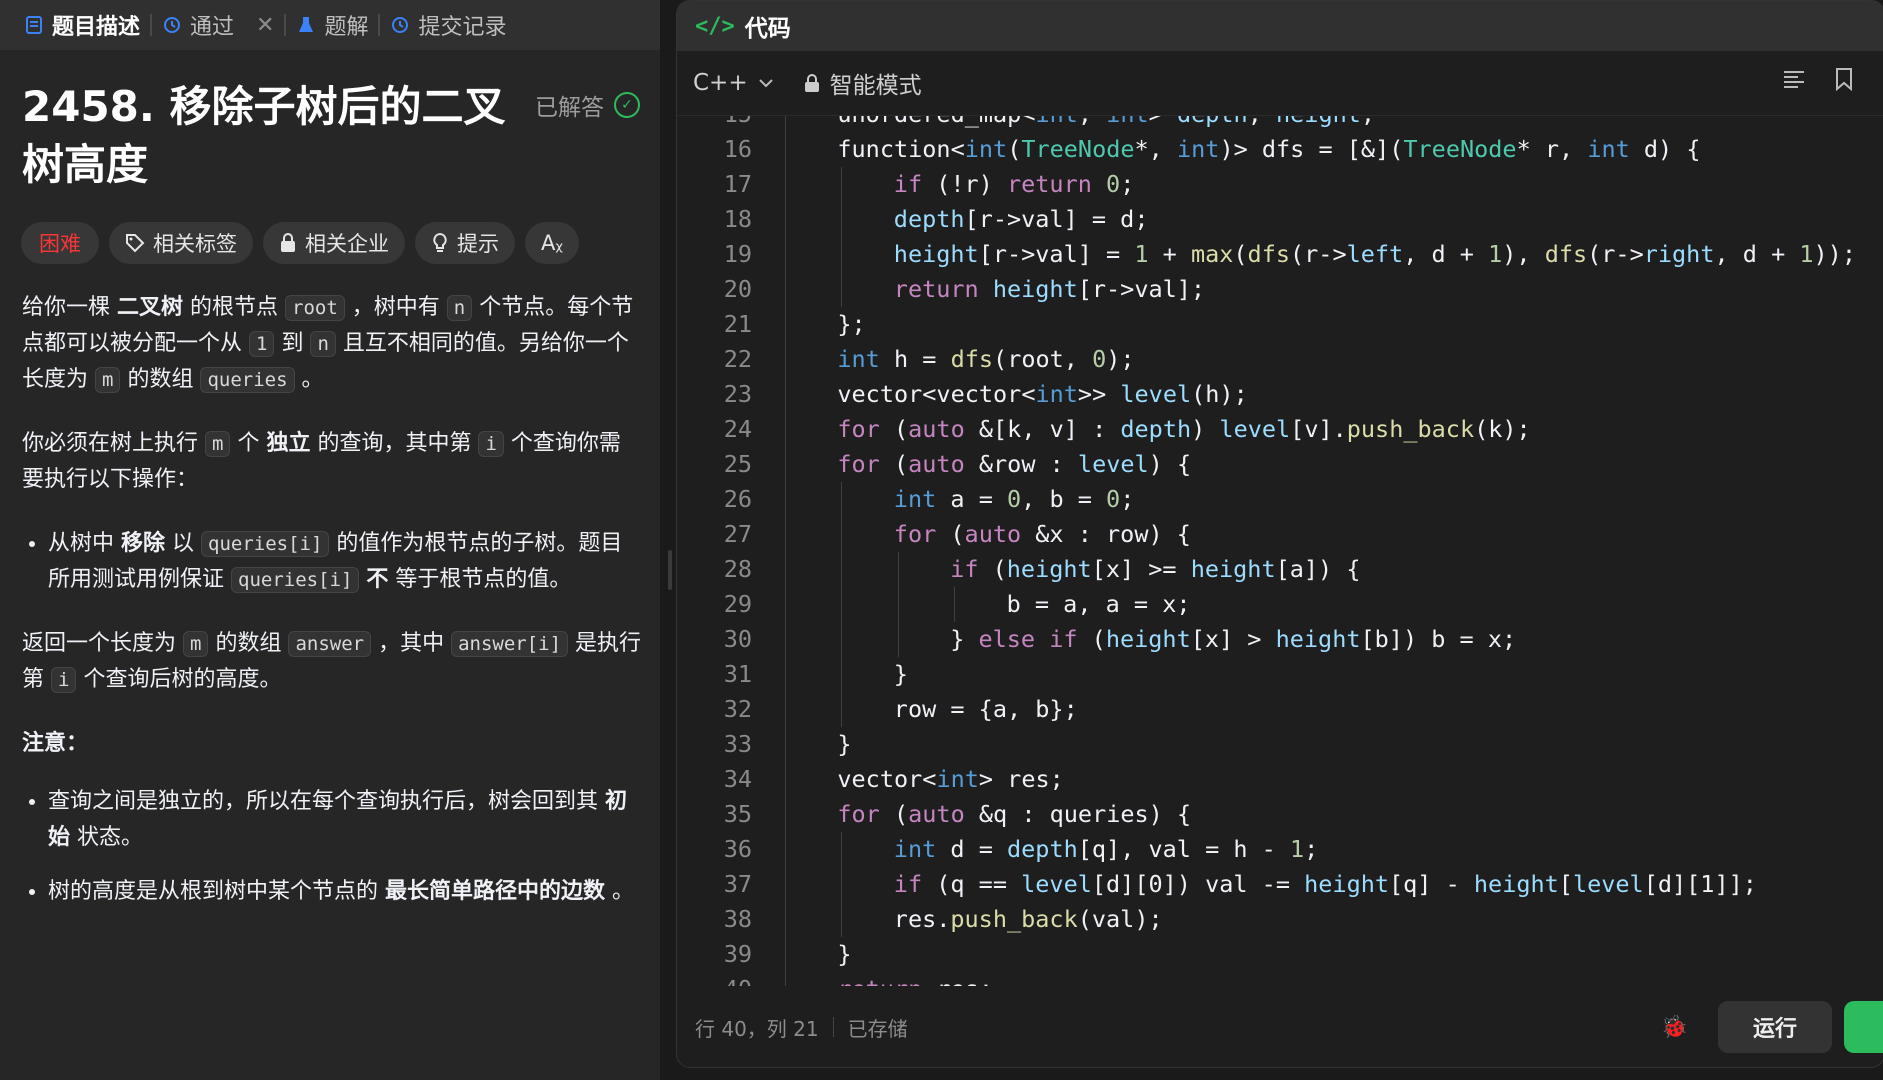 Image resolution: width=1883 pixels, height=1080 pixels. What do you see at coordinates (877, 1028) in the screenshot?
I see `save-status: 已存储` at bounding box center [877, 1028].